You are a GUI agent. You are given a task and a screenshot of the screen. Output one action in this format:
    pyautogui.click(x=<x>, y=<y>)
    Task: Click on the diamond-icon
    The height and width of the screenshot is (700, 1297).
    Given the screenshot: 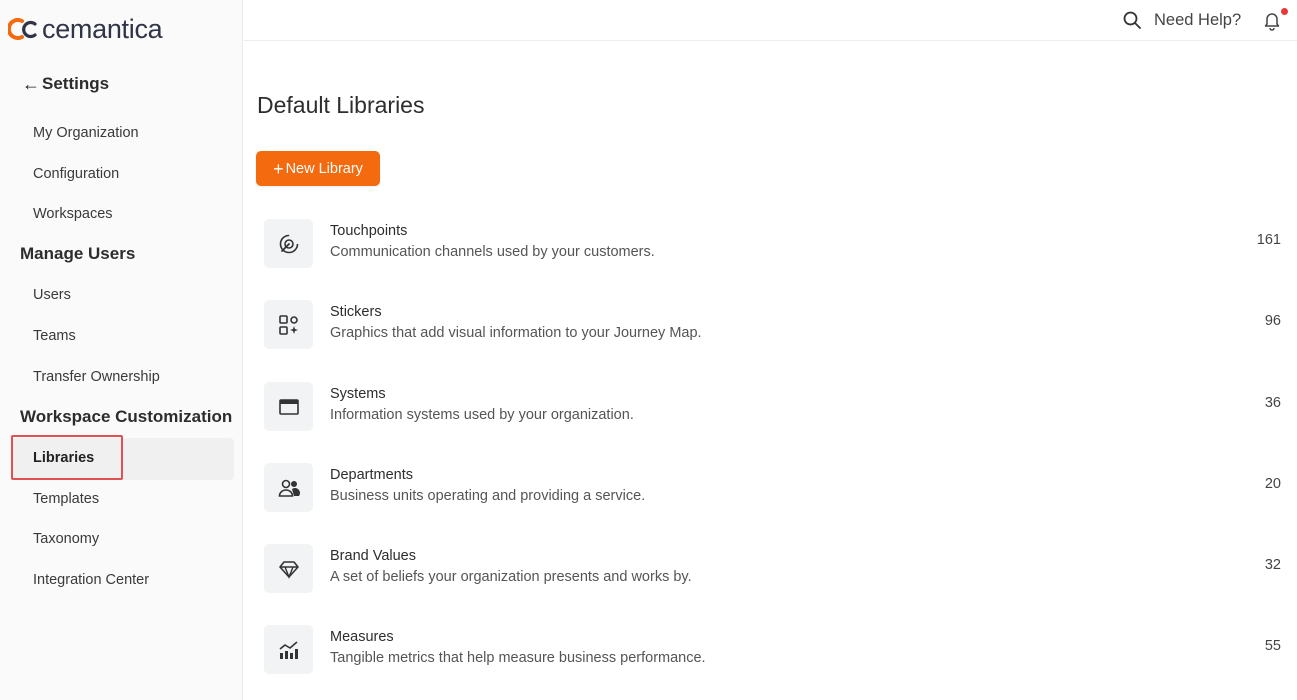 What is the action you would take?
    pyautogui.click(x=288, y=568)
    